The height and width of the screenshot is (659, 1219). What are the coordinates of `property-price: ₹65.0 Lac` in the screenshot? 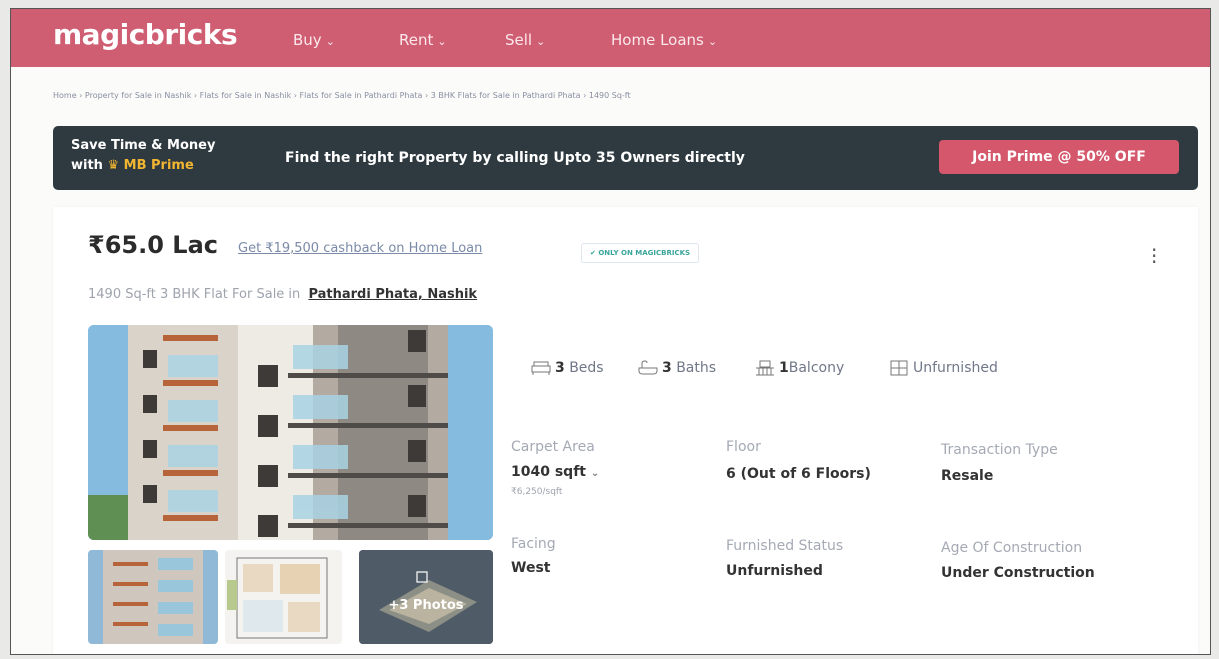 It's located at (153, 245).